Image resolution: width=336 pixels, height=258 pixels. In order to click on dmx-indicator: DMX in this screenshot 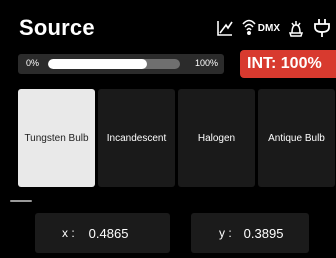, I will do `click(260, 28)`.